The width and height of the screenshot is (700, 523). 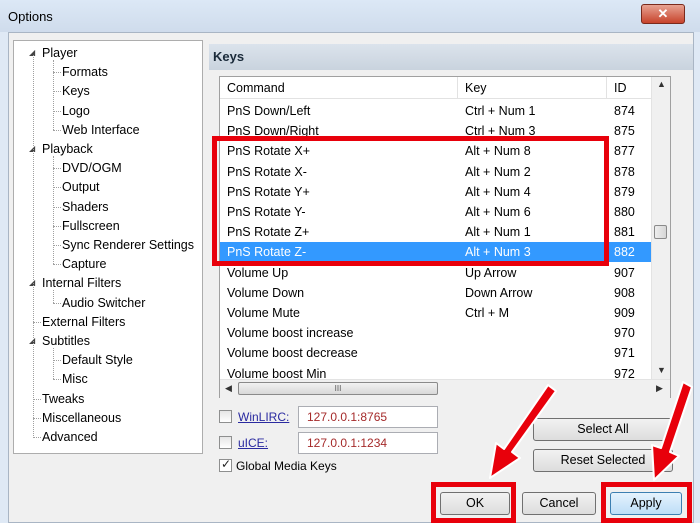 What do you see at coordinates (91, 226) in the screenshot?
I see `tree-item: Fullscreen` at bounding box center [91, 226].